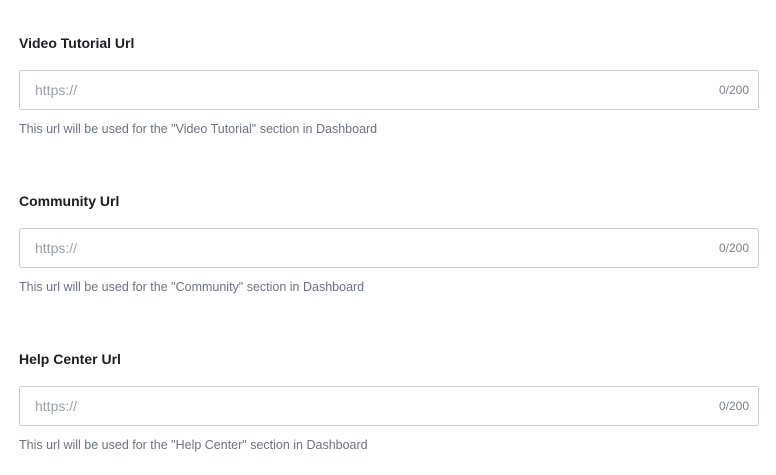  I want to click on help-center-url-input-wrapper: 0/200, so click(389, 406).